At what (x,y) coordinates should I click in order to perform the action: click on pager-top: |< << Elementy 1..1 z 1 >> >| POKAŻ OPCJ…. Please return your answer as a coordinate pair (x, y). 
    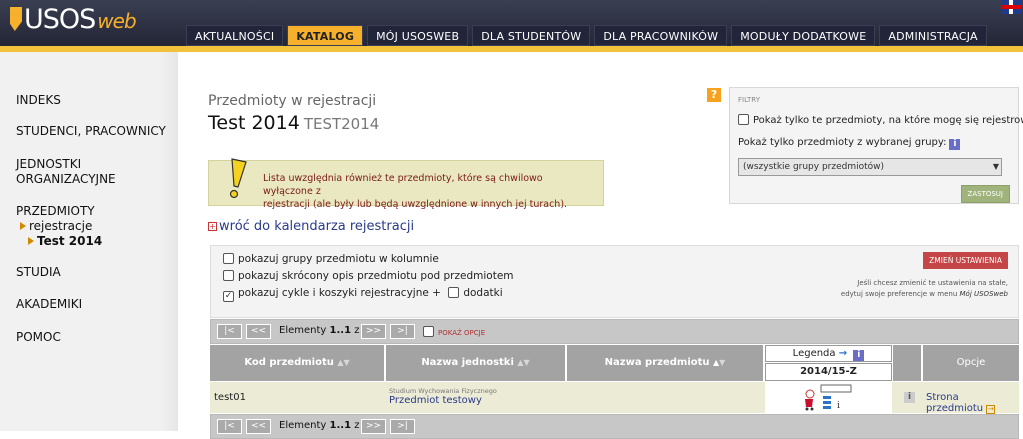
    Looking at the image, I should click on (614, 331).